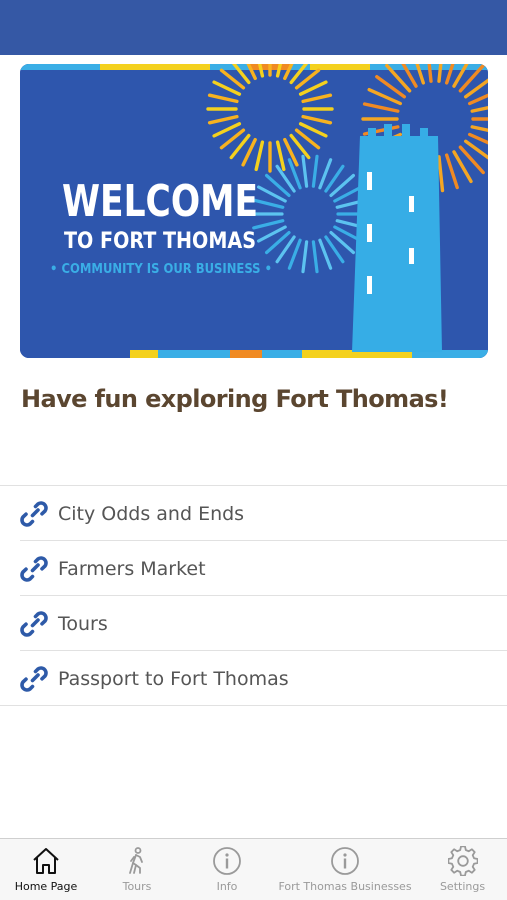 The height and width of the screenshot is (900, 507). What do you see at coordinates (462, 861) in the screenshot?
I see `gear-icon` at bounding box center [462, 861].